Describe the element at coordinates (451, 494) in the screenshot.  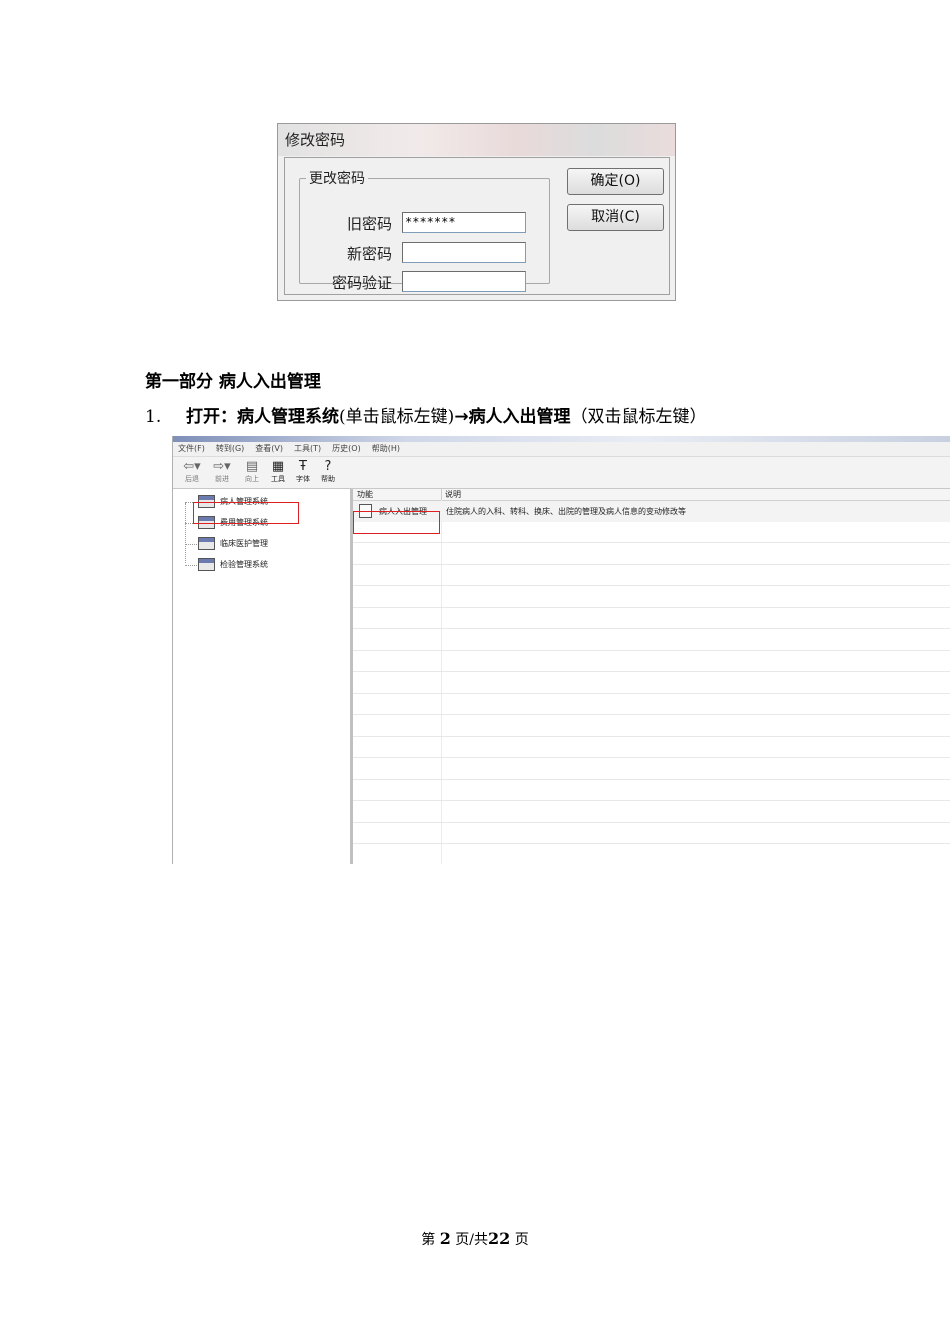
I see `column-description: 说明` at that location.